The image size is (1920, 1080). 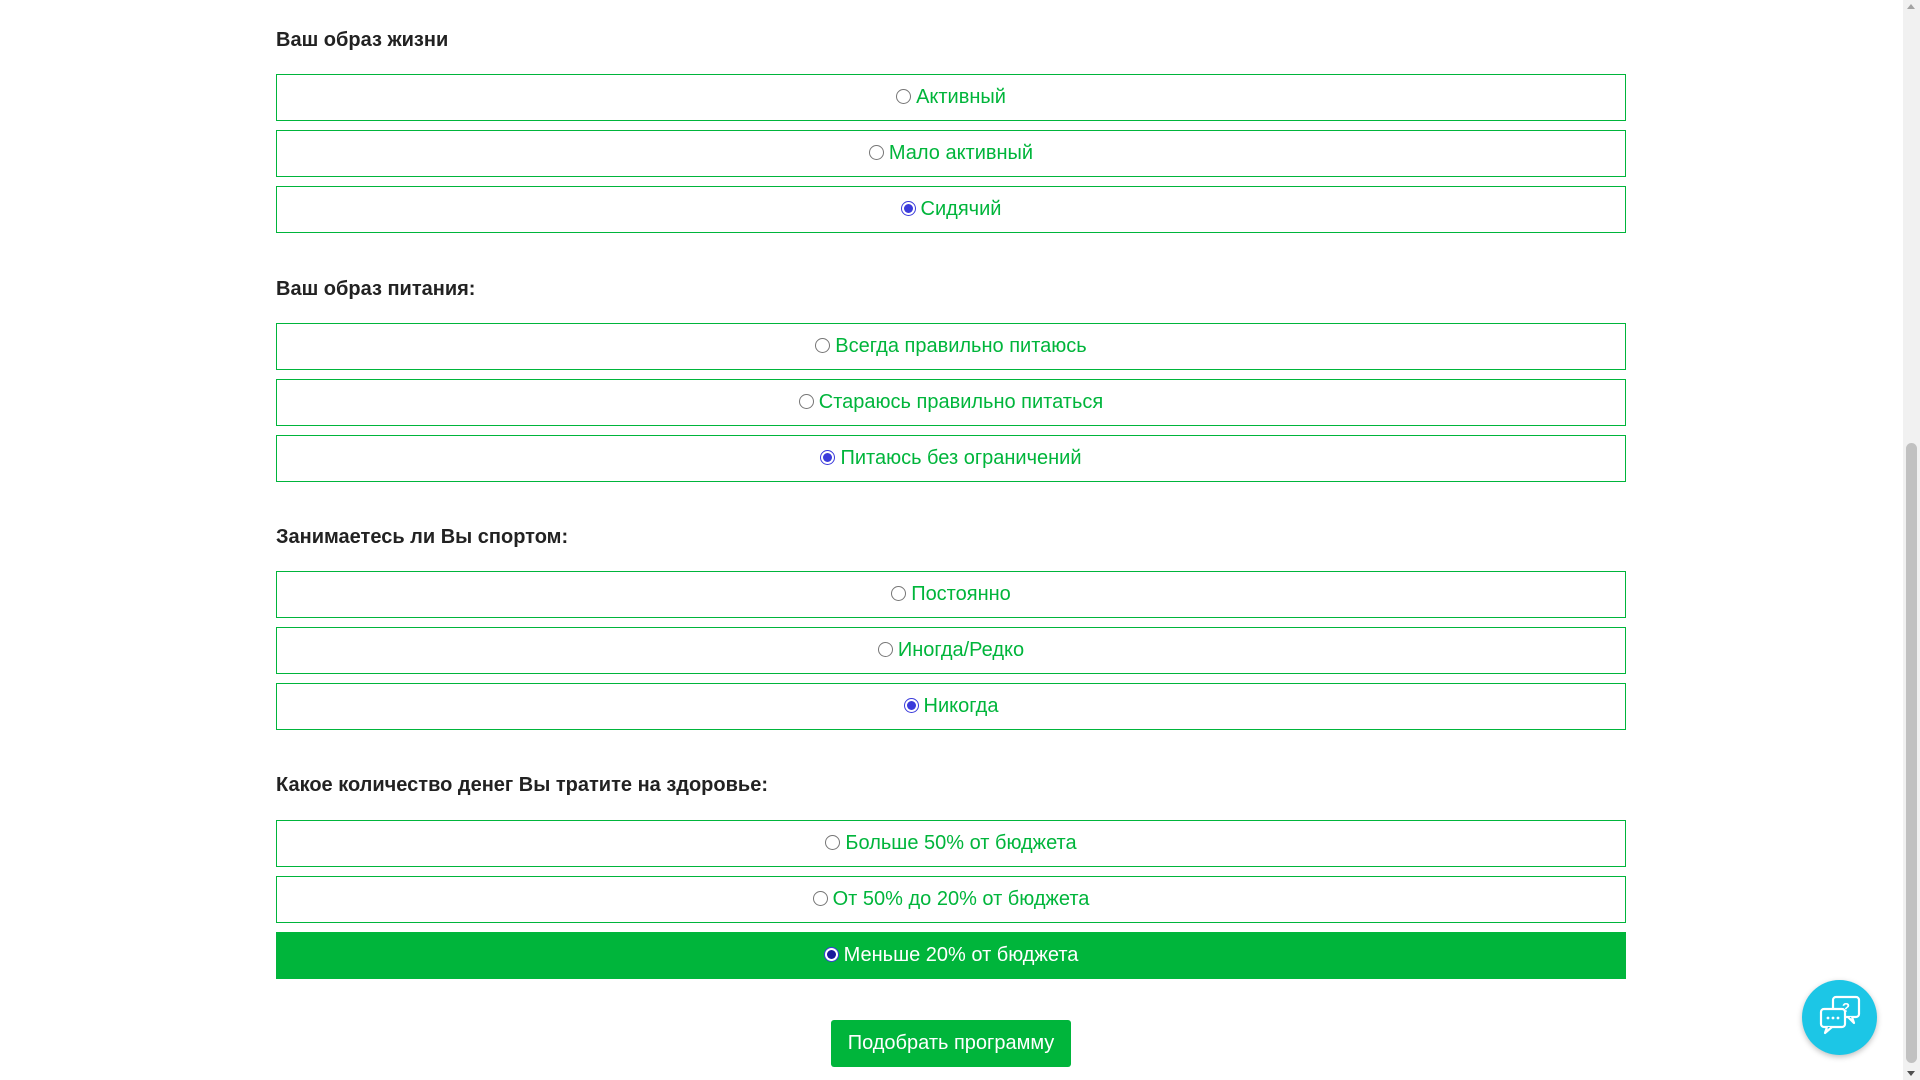 I want to click on options-lifestyle: Активный Мало активный Сидячий, so click(x=951, y=158).